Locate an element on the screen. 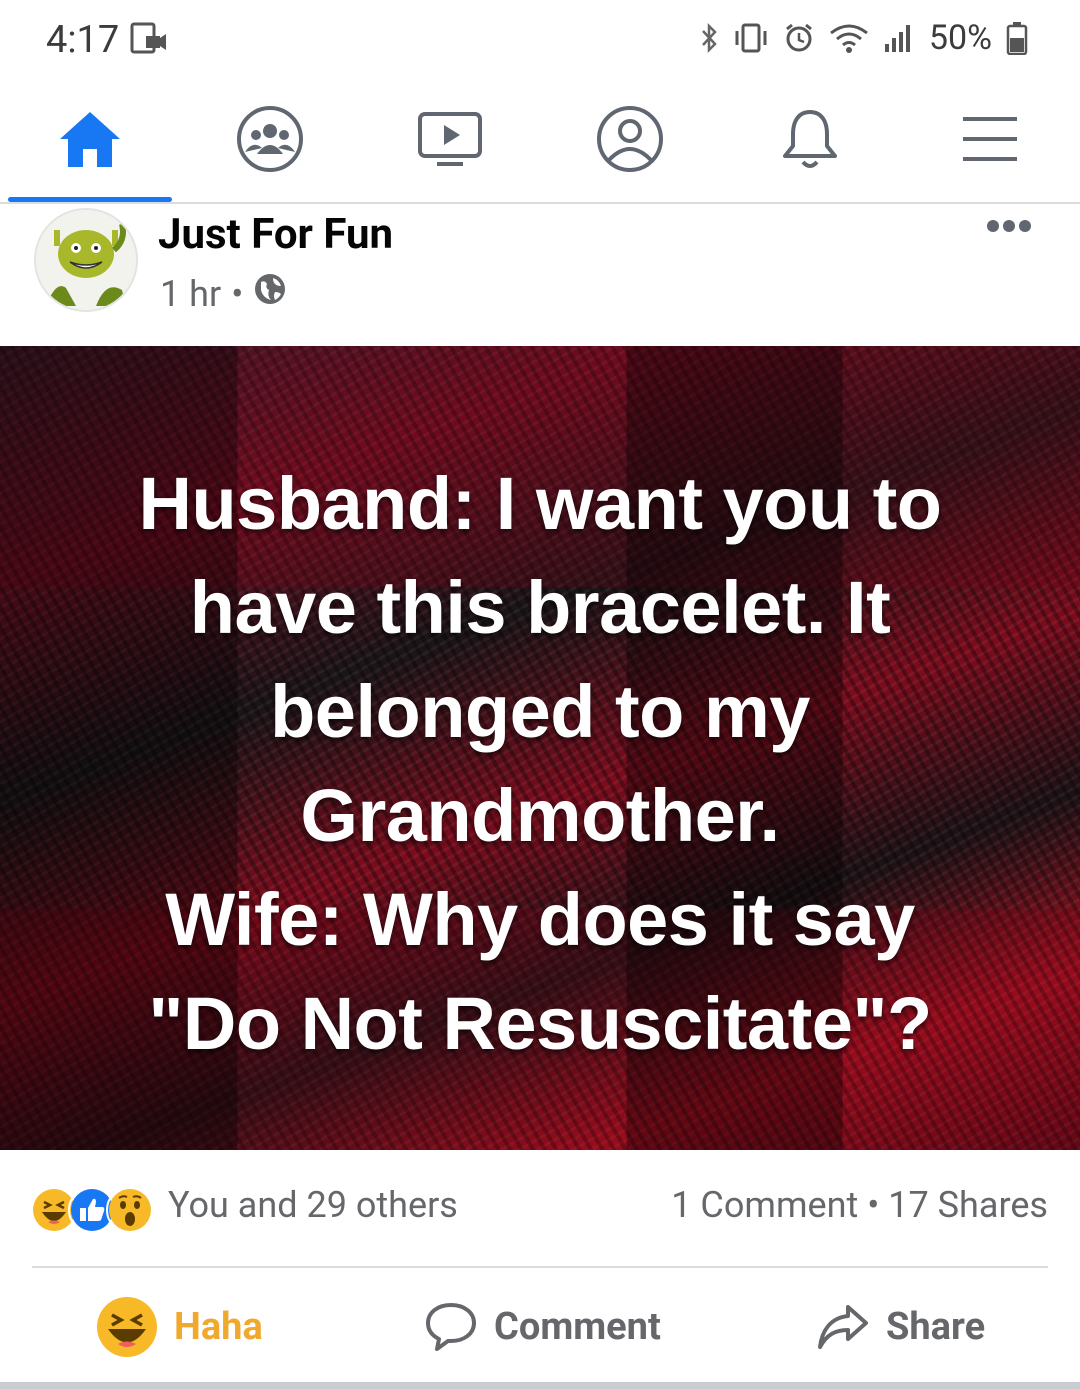 The image size is (1080, 1389). post-action-bar: Haha Comment Share is located at coordinates (540, 1327).